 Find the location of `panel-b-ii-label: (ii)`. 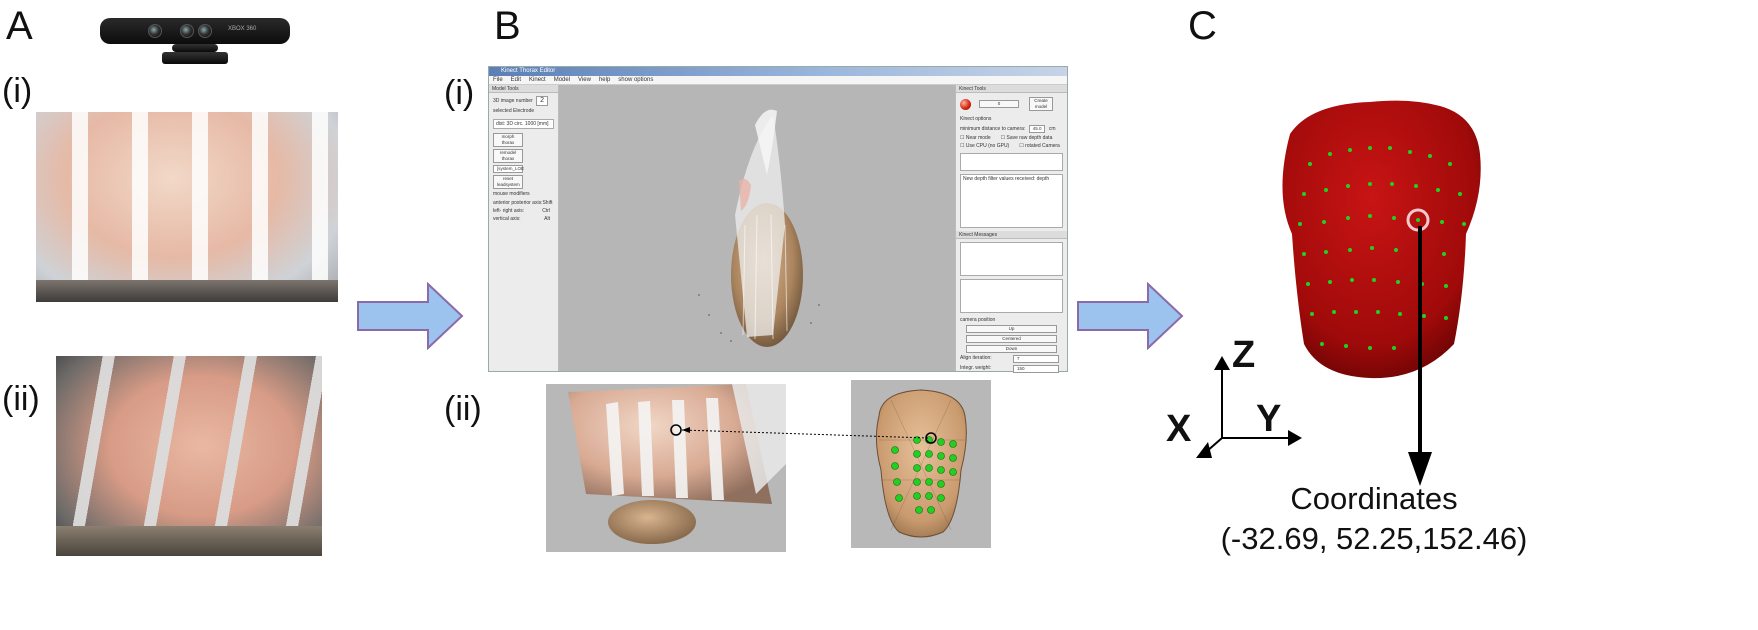

panel-b-ii-label: (ii) is located at coordinates (463, 409).